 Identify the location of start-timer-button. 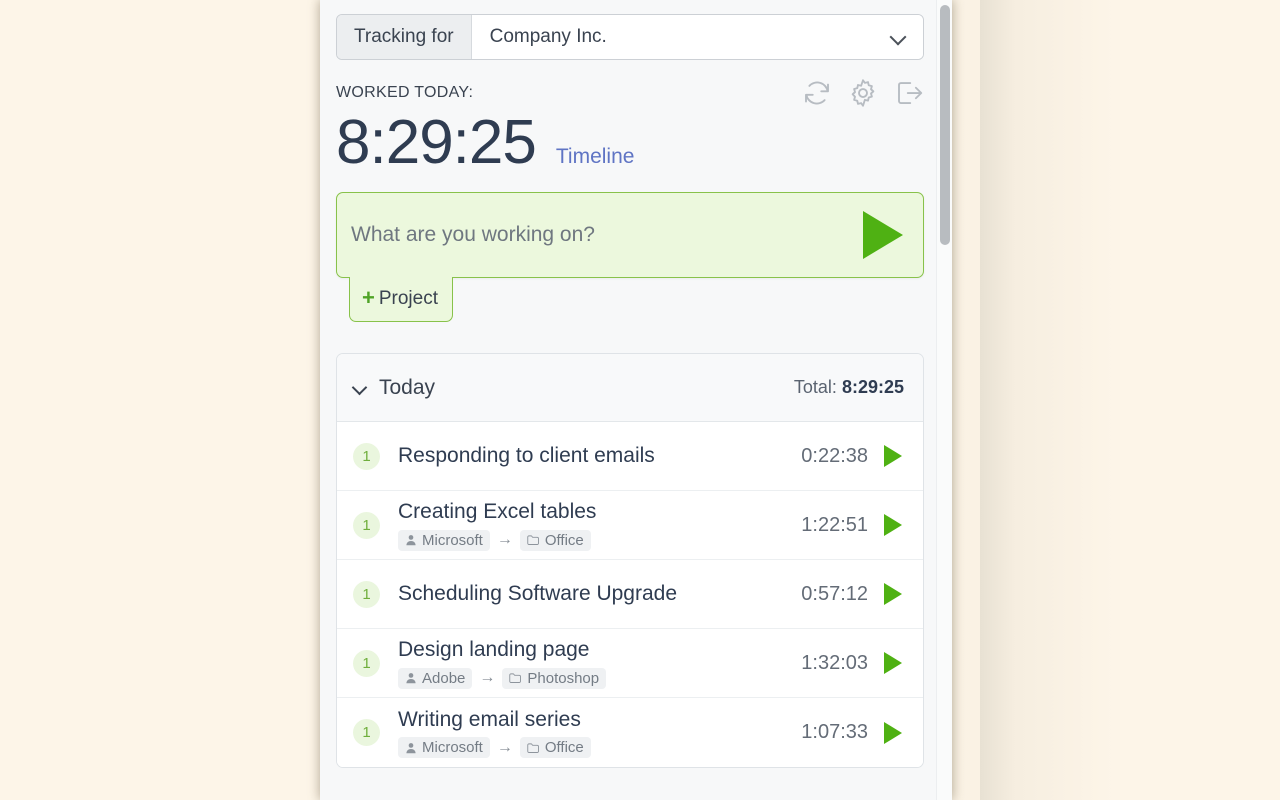
(883, 235).